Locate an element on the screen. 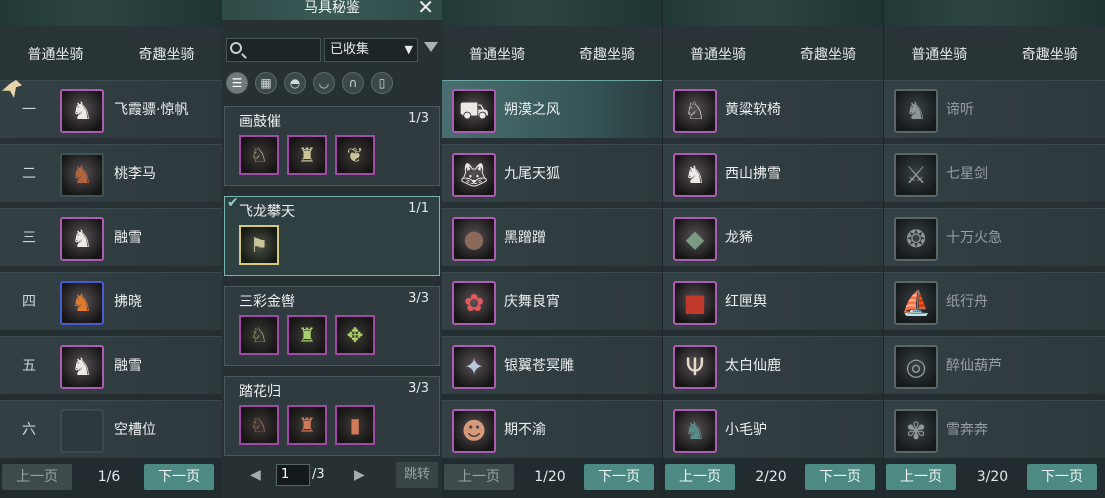 This screenshot has width=1105, height=498. stirrup-item-icon: ▮ is located at coordinates (355, 425).